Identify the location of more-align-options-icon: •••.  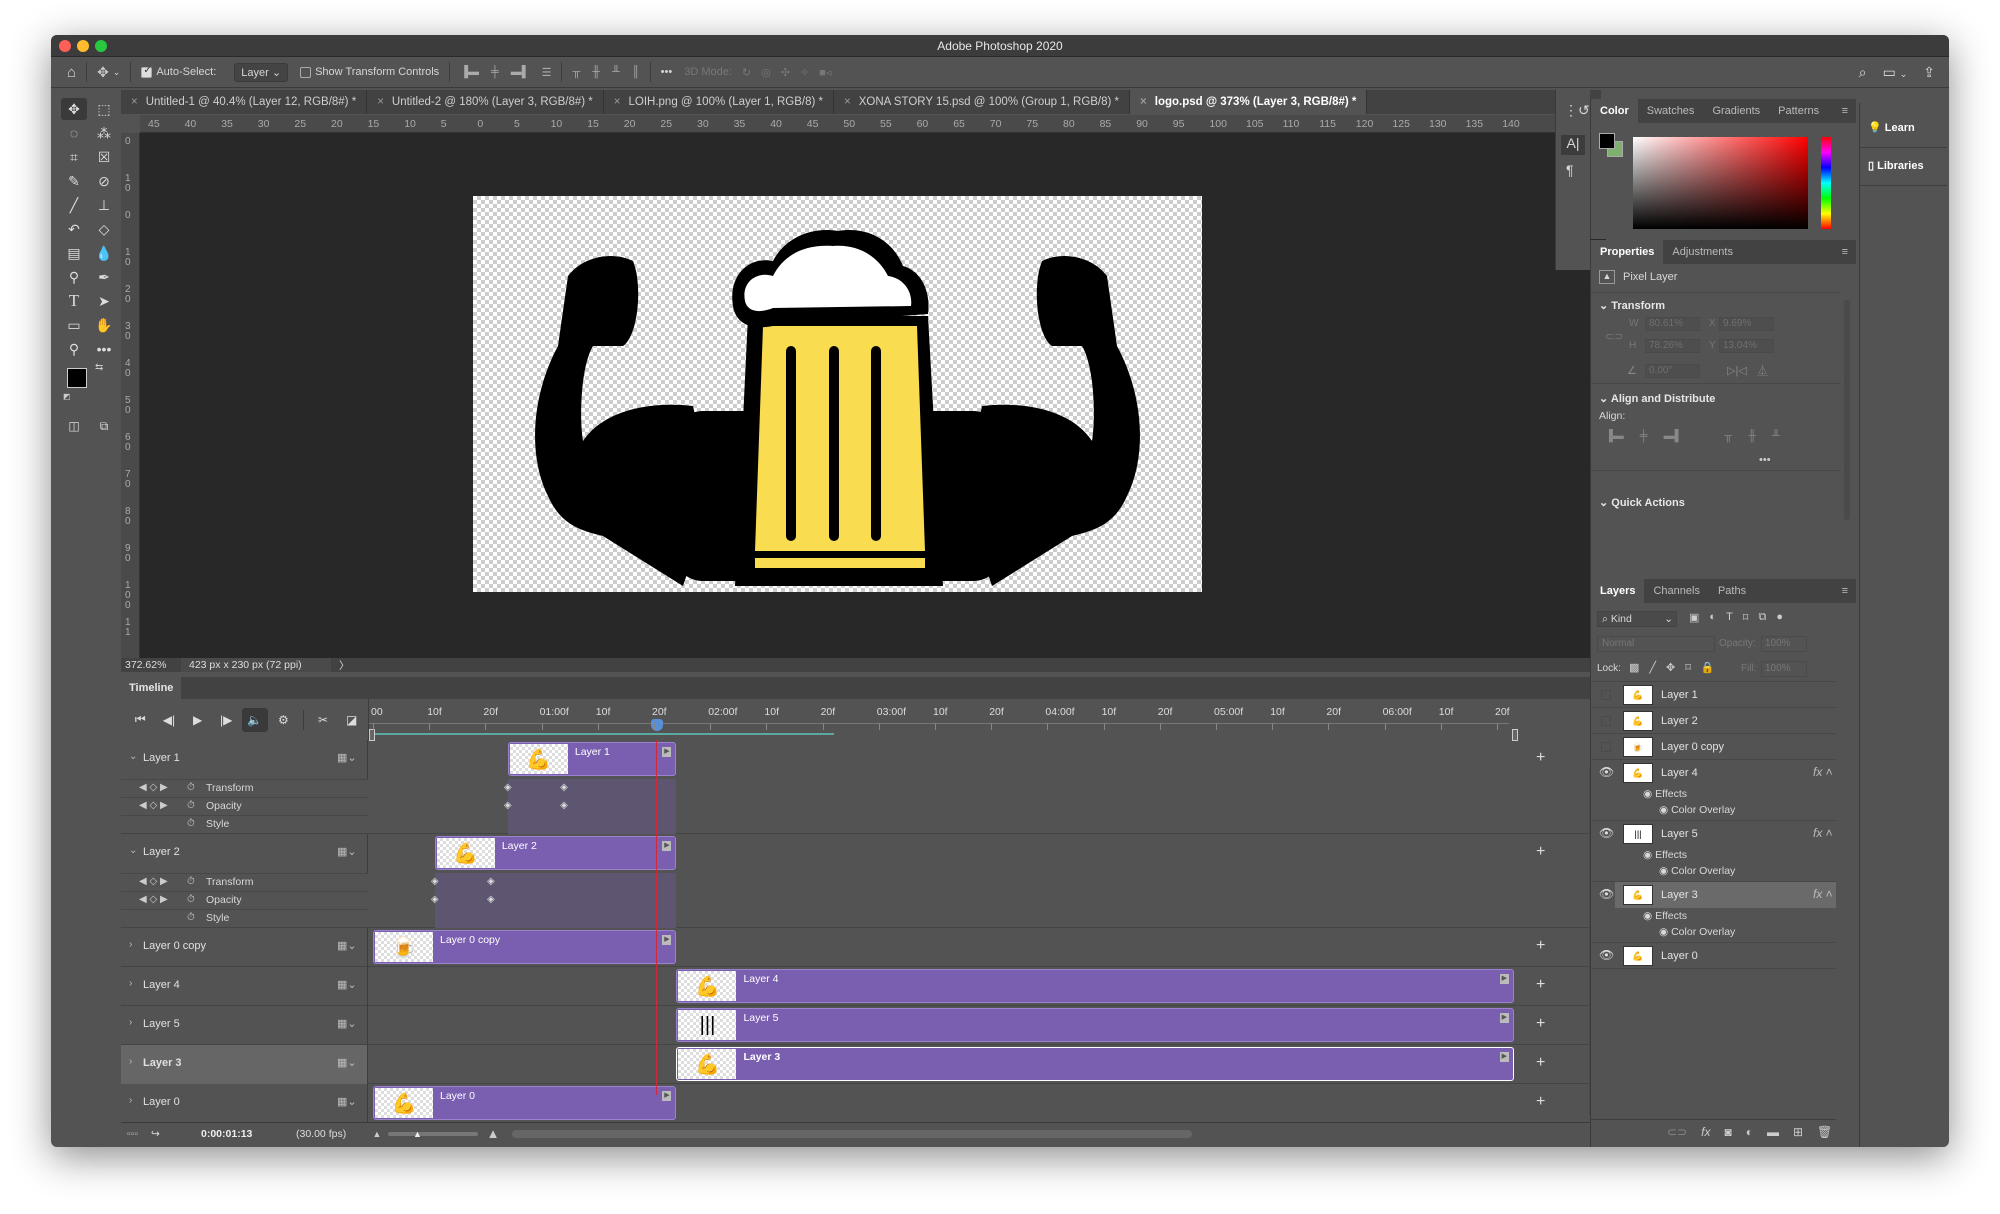
(1765, 460).